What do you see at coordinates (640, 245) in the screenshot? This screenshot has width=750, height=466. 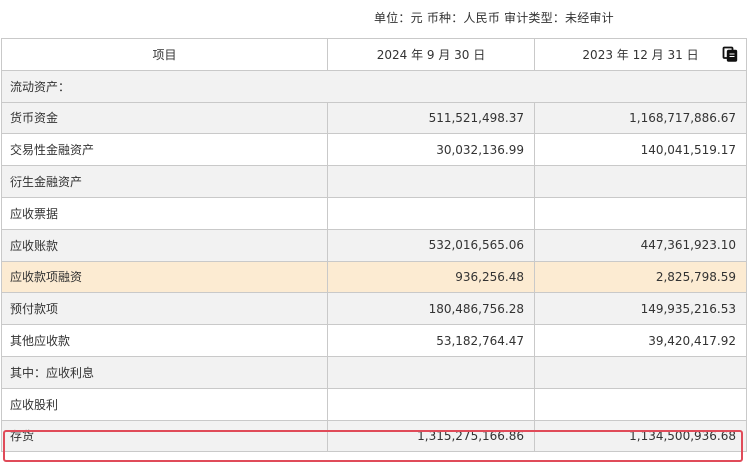 I see `value-2023-12-31: 447,361,923.10` at bounding box center [640, 245].